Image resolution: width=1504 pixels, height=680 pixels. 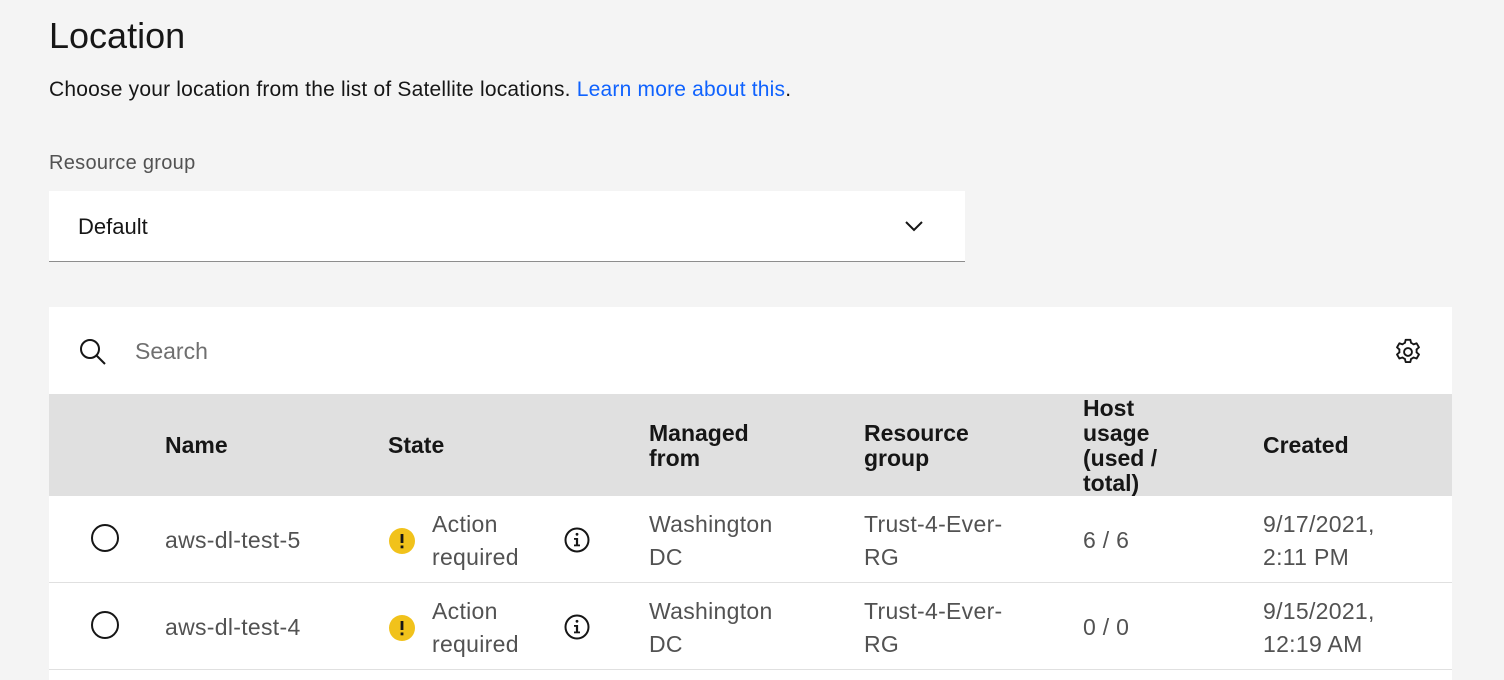 I want to click on page-title: Location, so click(x=117, y=35).